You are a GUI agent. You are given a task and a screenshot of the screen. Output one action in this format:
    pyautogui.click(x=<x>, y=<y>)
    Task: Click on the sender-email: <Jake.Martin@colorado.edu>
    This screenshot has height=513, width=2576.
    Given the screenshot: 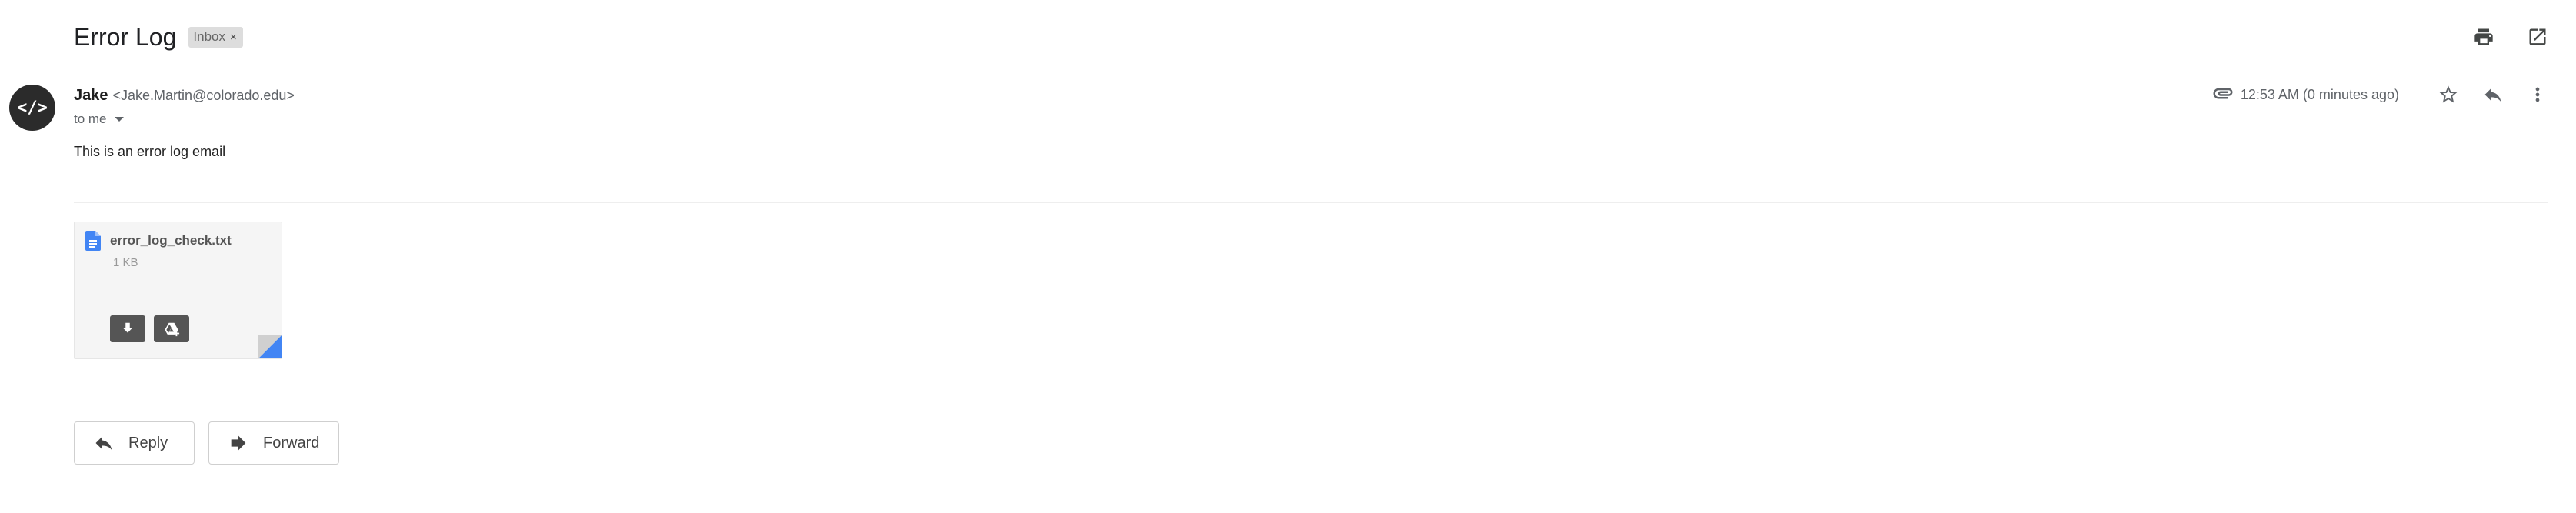 What is the action you would take?
    pyautogui.click(x=203, y=95)
    